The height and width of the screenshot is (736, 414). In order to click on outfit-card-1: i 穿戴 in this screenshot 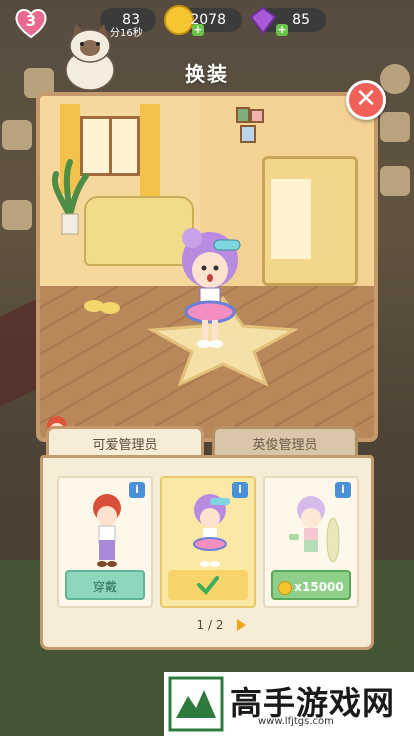, I will do `click(105, 542)`.